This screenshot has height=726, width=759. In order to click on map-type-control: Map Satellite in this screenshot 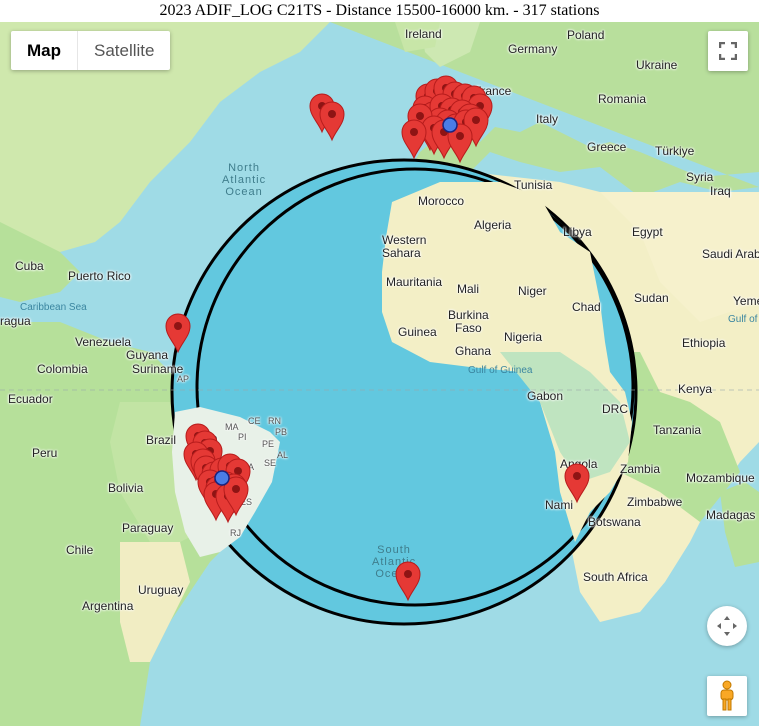, I will do `click(91, 50)`.